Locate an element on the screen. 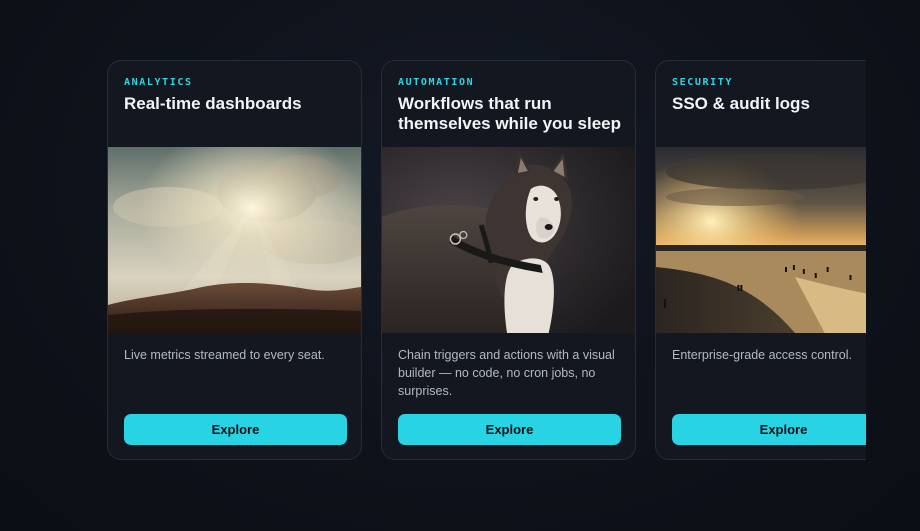 Image resolution: width=920 pixels, height=531 pixels. card-image-desert-sky is located at coordinates (234, 240).